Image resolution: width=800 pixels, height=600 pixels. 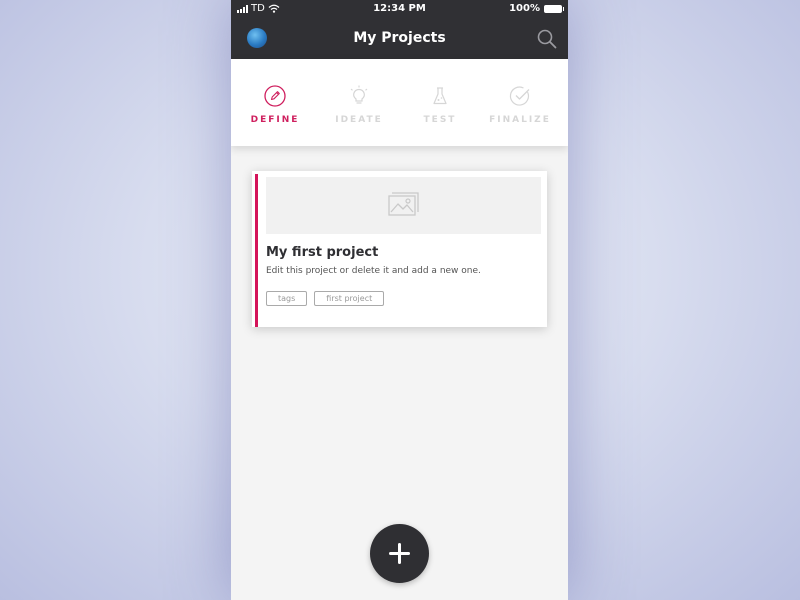 I want to click on add-project-button, so click(x=399, y=553).